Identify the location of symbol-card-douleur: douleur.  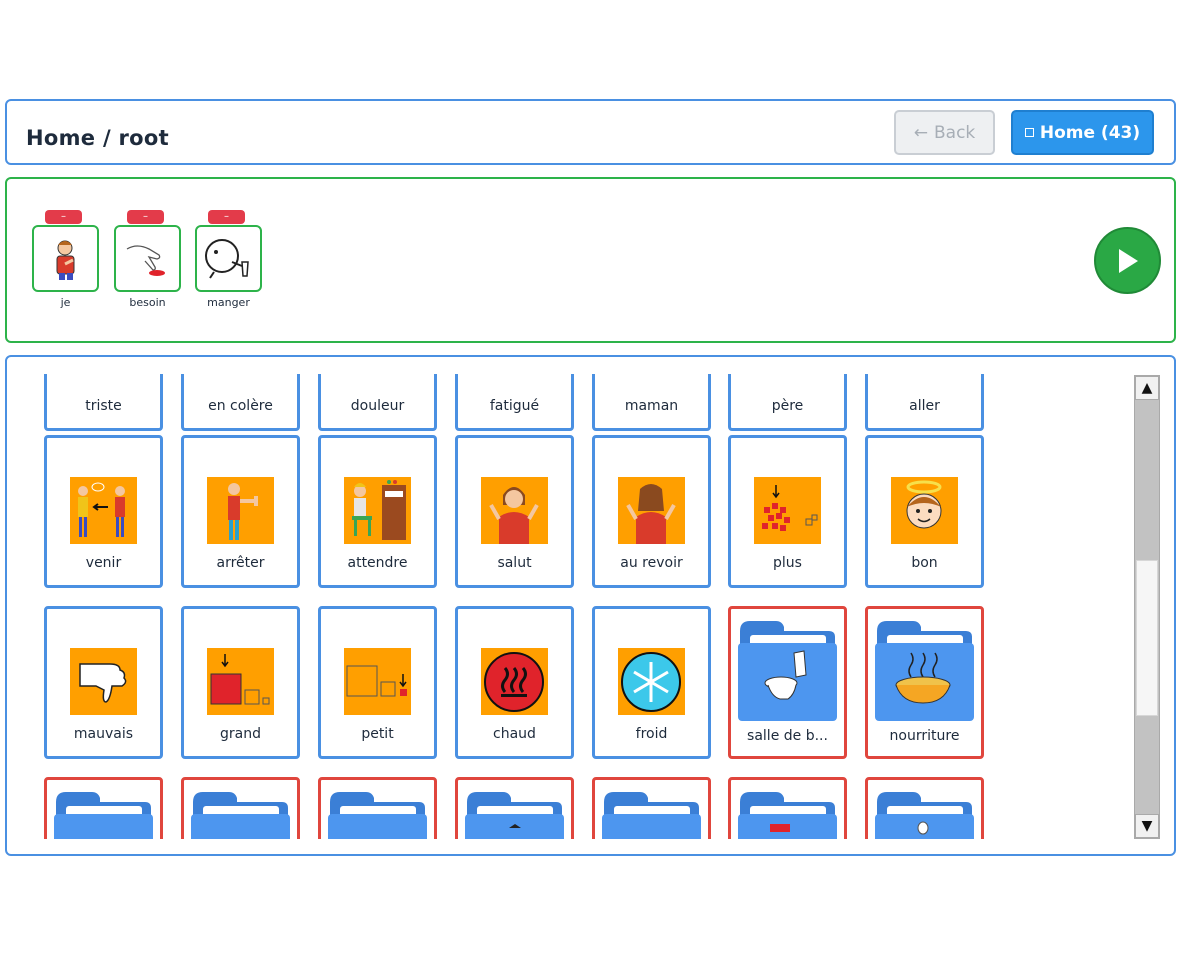
(377, 402).